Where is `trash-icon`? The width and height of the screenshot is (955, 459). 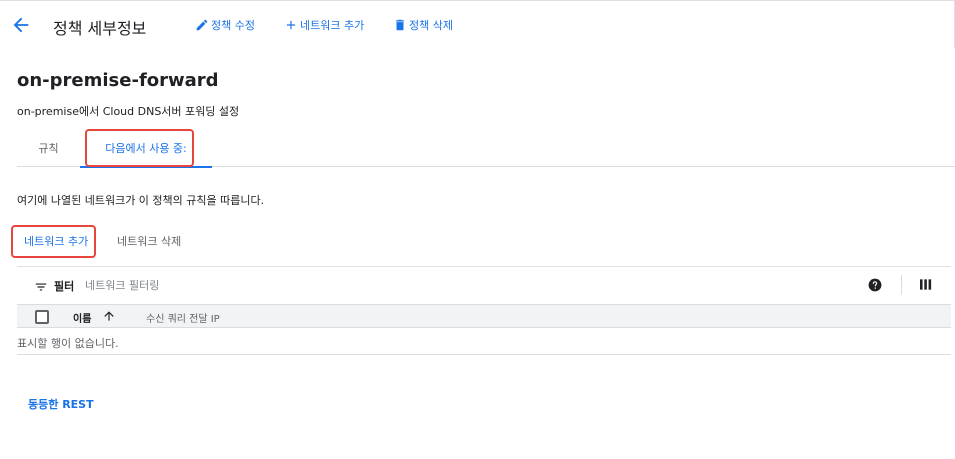 trash-icon is located at coordinates (400, 25).